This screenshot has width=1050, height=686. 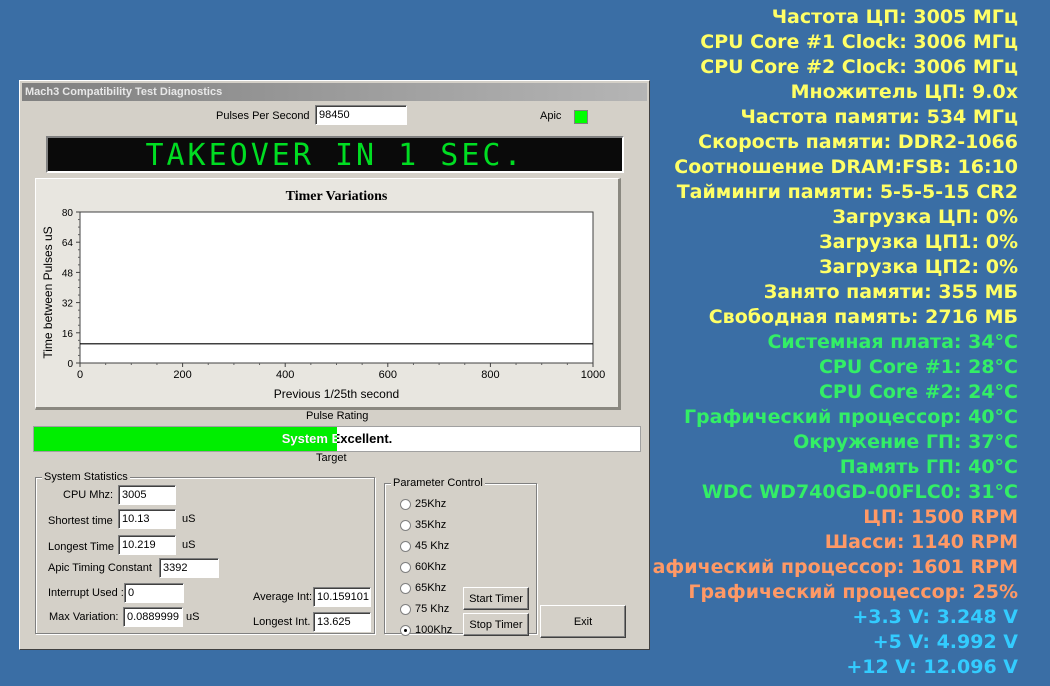 I want to click on max-variation-label: Max Variation:, so click(x=84, y=617).